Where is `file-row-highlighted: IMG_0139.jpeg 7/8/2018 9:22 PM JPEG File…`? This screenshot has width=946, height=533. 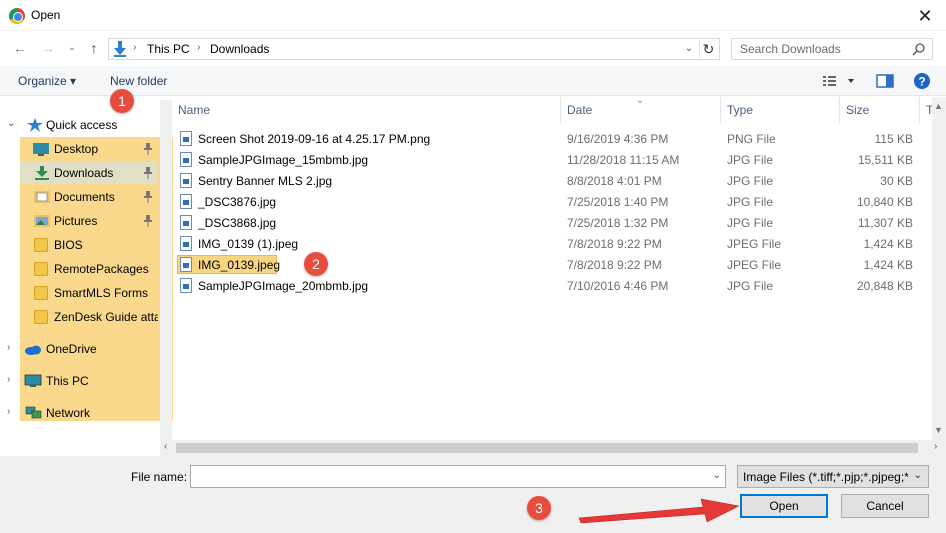
file-row-highlighted: IMG_0139.jpeg 7/8/2018 9:22 PM JPEG File… is located at coordinates (544, 264).